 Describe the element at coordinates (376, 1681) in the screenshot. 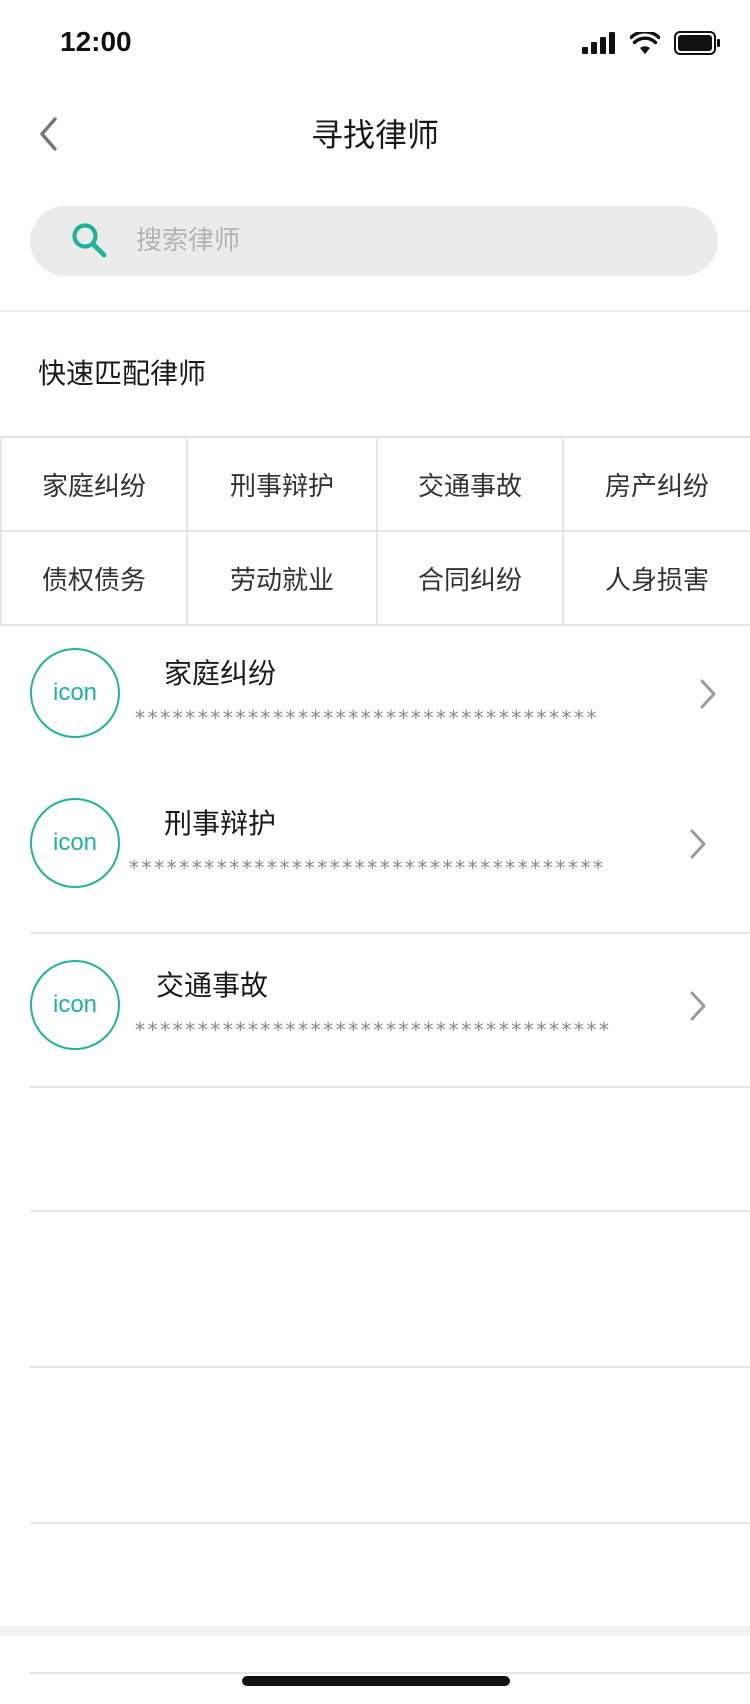

I see `home-indicator` at that location.